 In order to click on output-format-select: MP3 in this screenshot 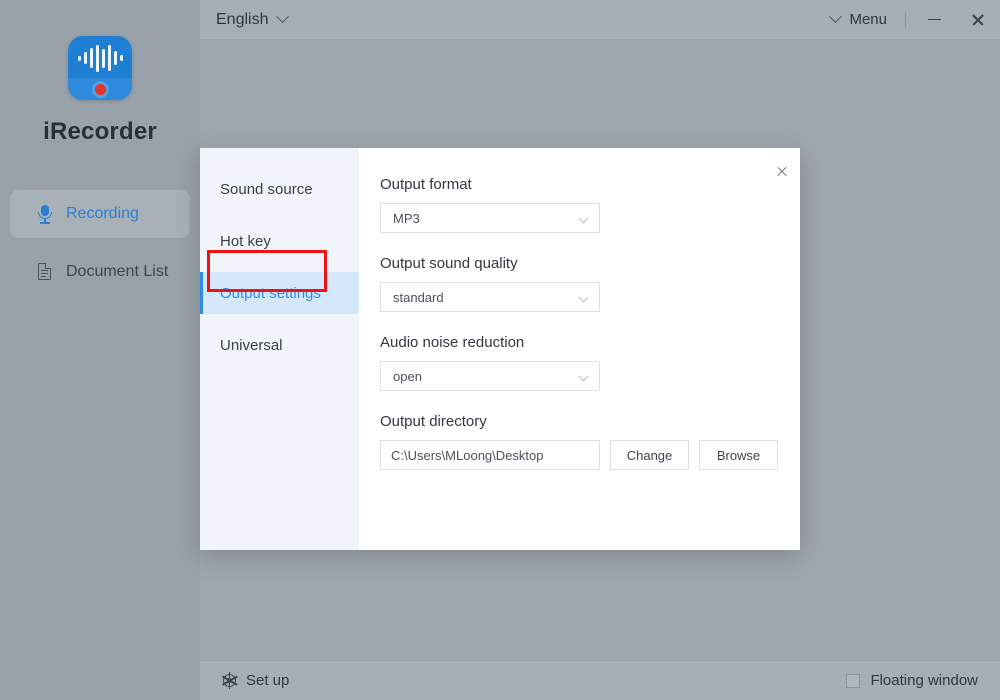, I will do `click(490, 218)`.